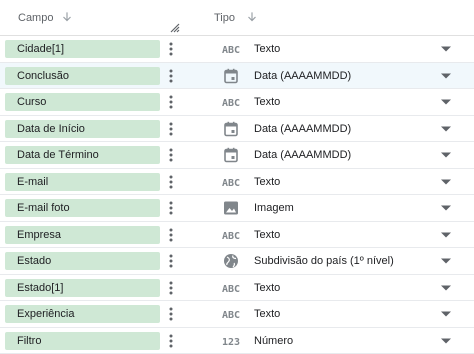 The height and width of the screenshot is (354, 474). I want to click on field-chip: Empresa, so click(82, 234).